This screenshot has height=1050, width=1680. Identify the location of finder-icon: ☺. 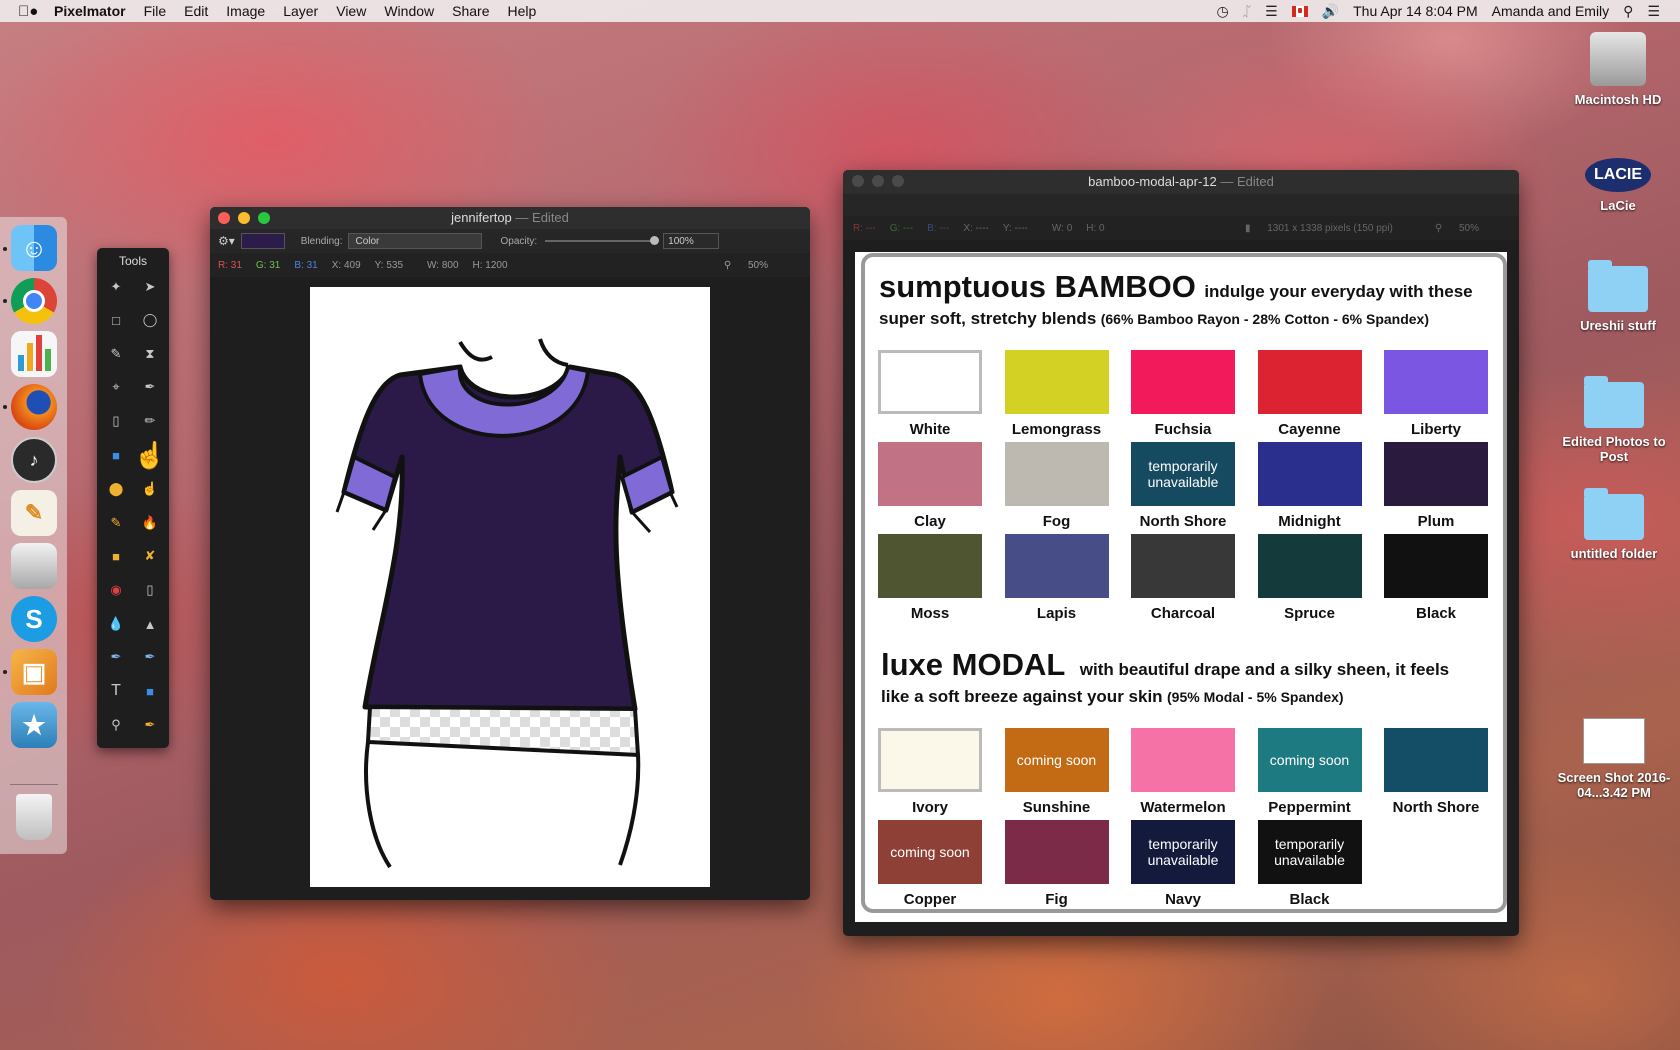
(34, 248).